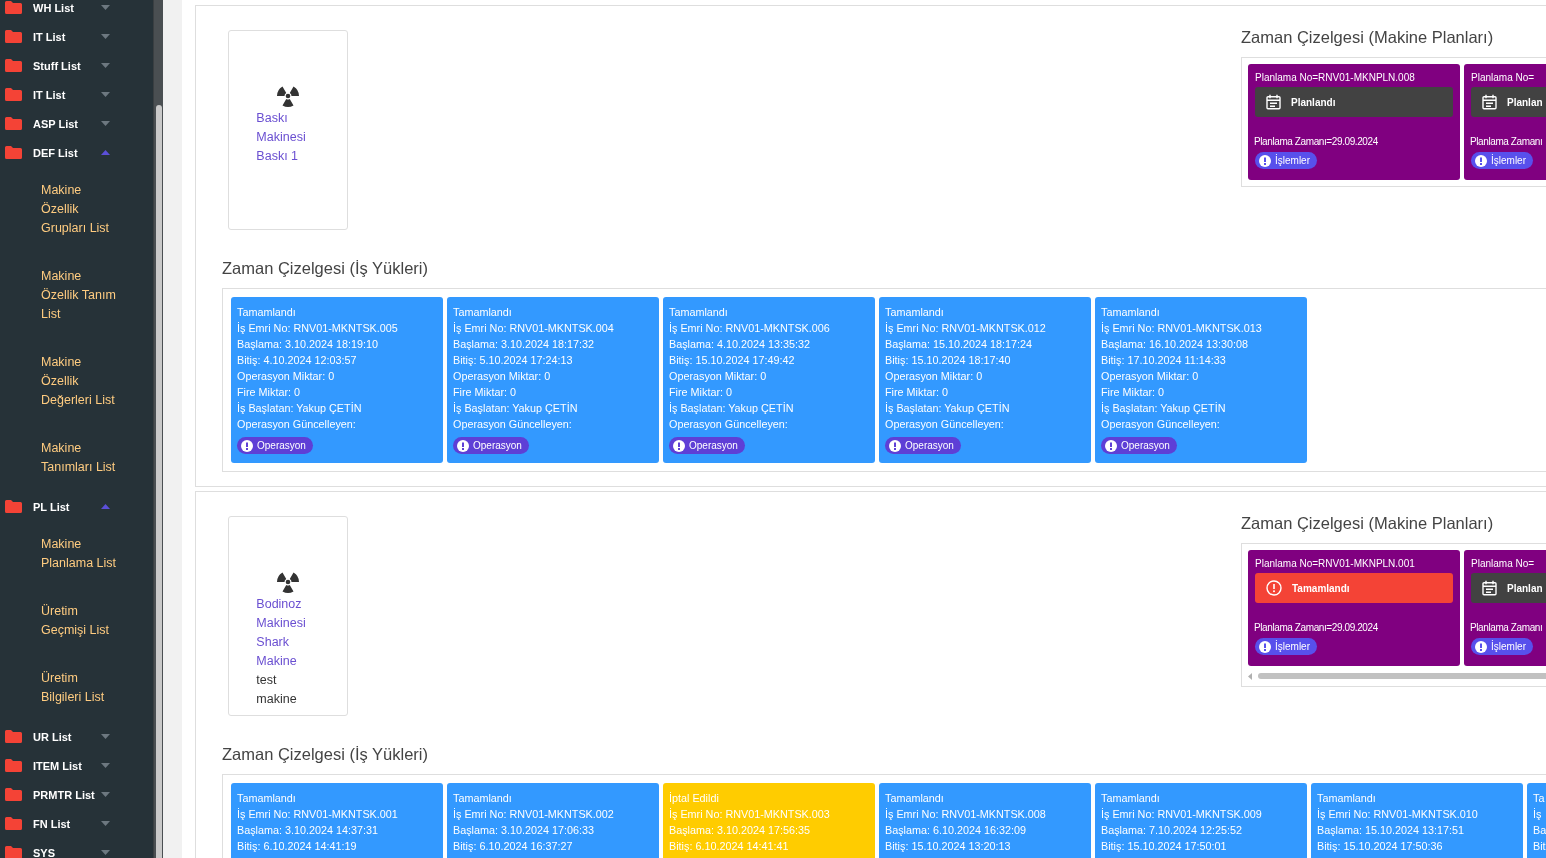 The width and height of the screenshot is (1546, 858). I want to click on task-detail: Başlama: 15.10.2024 13:17:51, so click(1391, 830).